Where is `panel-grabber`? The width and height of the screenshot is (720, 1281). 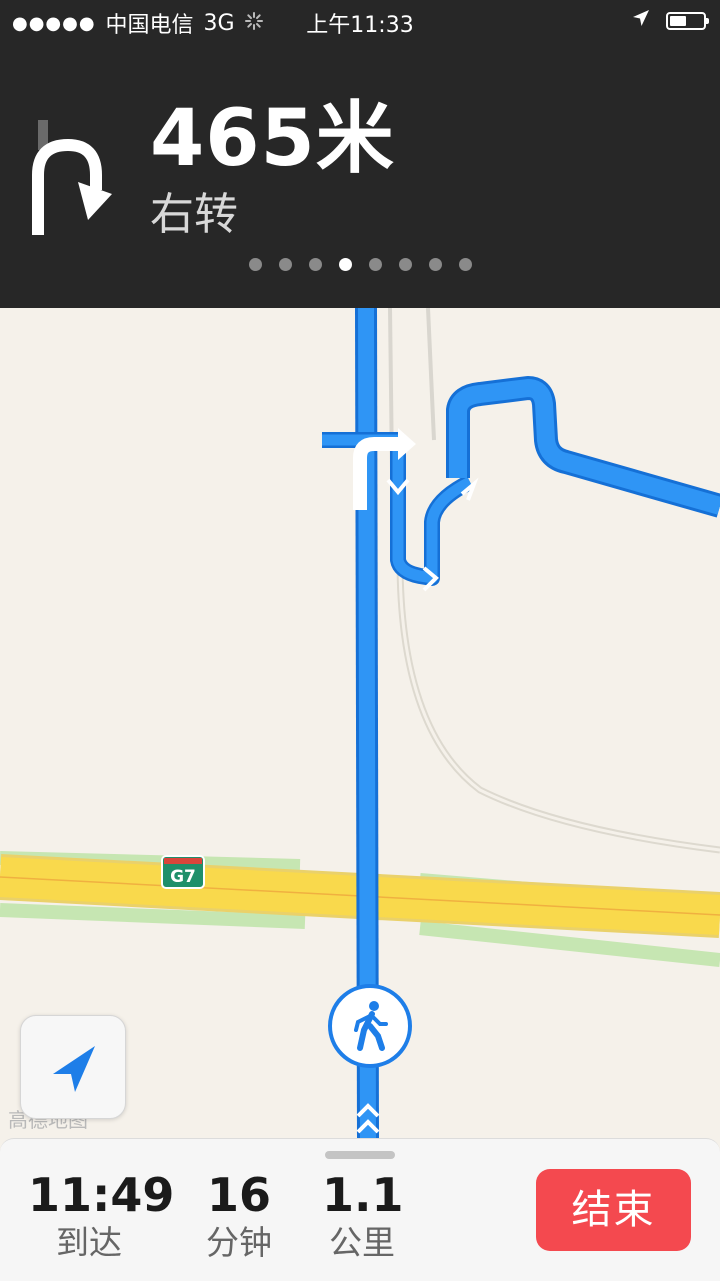
panel-grabber is located at coordinates (360, 1155).